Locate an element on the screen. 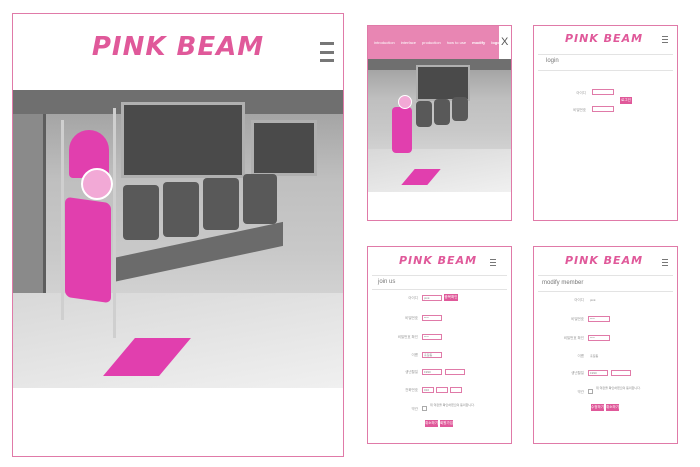  page-title: join us is located at coordinates (387, 282).